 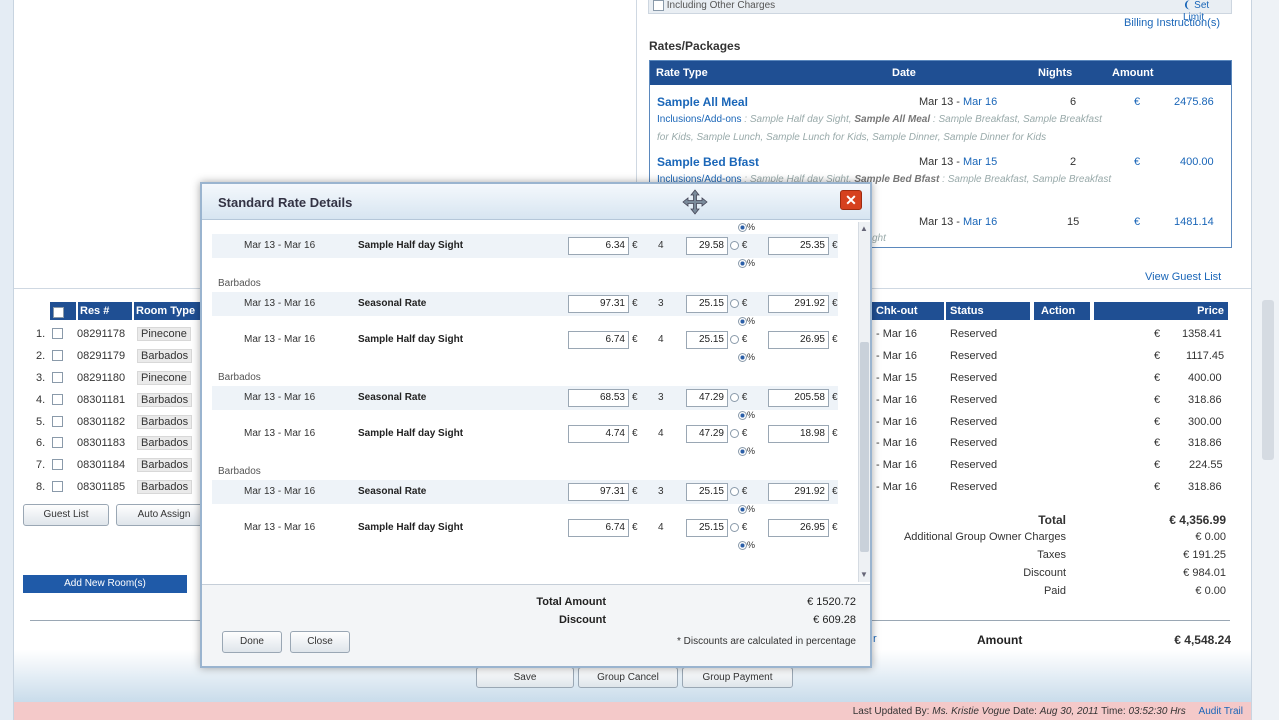 I want to click on group-cancel-button: Group Cancel, so click(x=628, y=677).